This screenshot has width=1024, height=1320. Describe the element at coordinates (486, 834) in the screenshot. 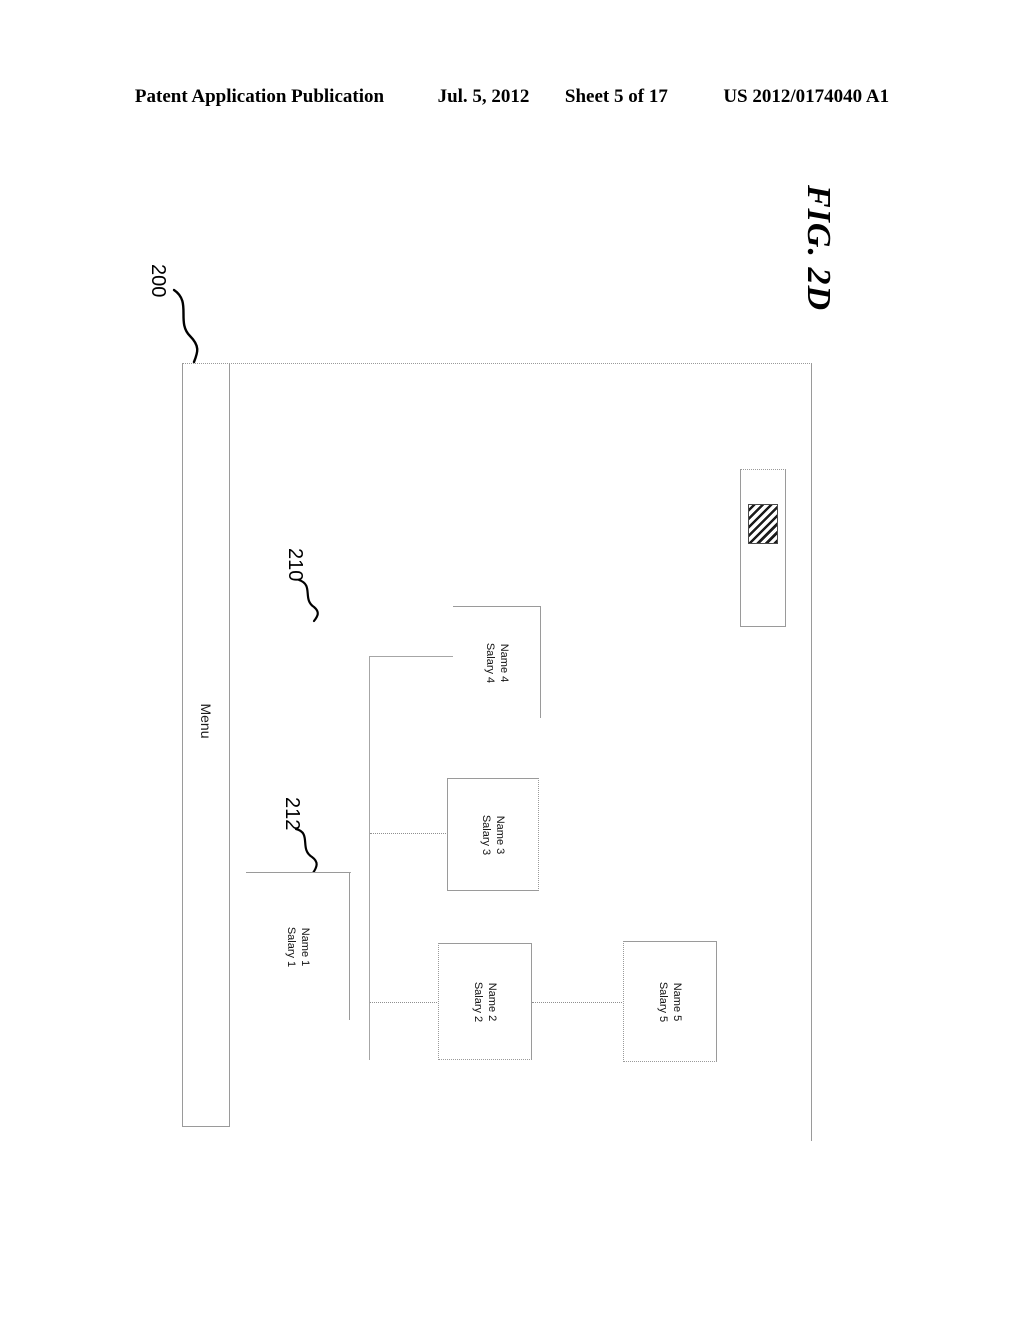

I see `tree-node-3-salary: Salary 3` at that location.